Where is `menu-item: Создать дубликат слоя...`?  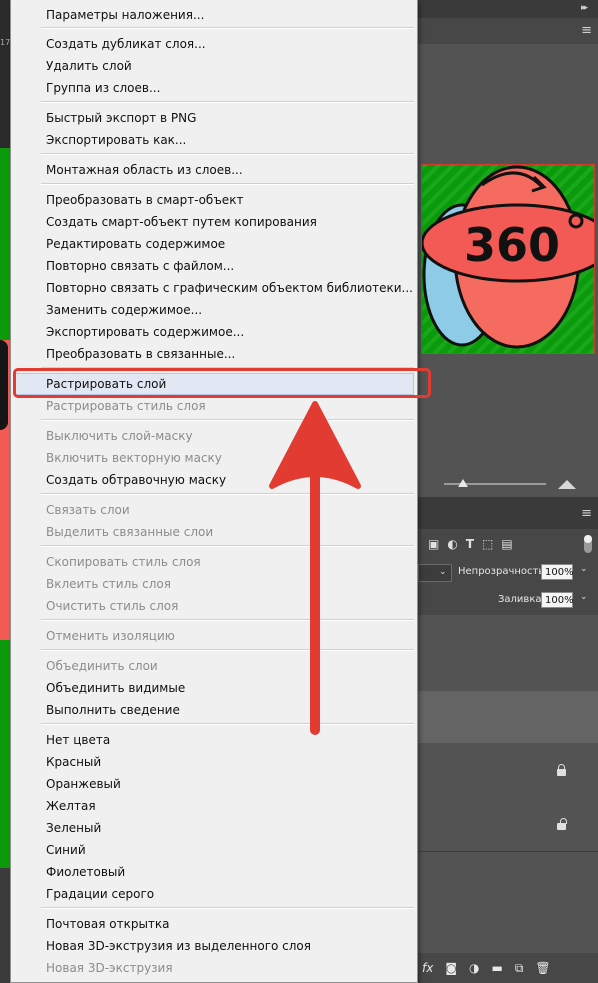
menu-item: Создать дубликат слоя... is located at coordinates (126, 44).